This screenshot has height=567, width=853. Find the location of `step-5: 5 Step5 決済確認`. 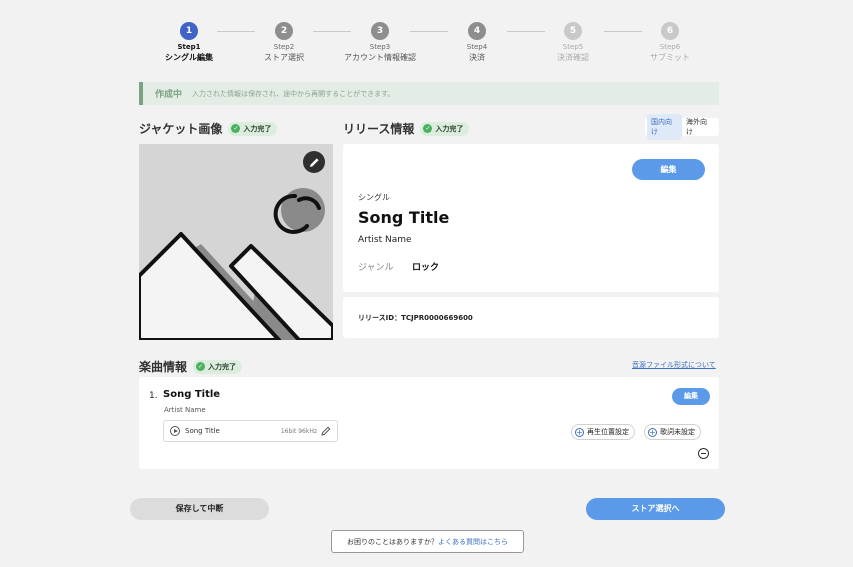

step-5: 5 Step5 決済確認 is located at coordinates (573, 42).